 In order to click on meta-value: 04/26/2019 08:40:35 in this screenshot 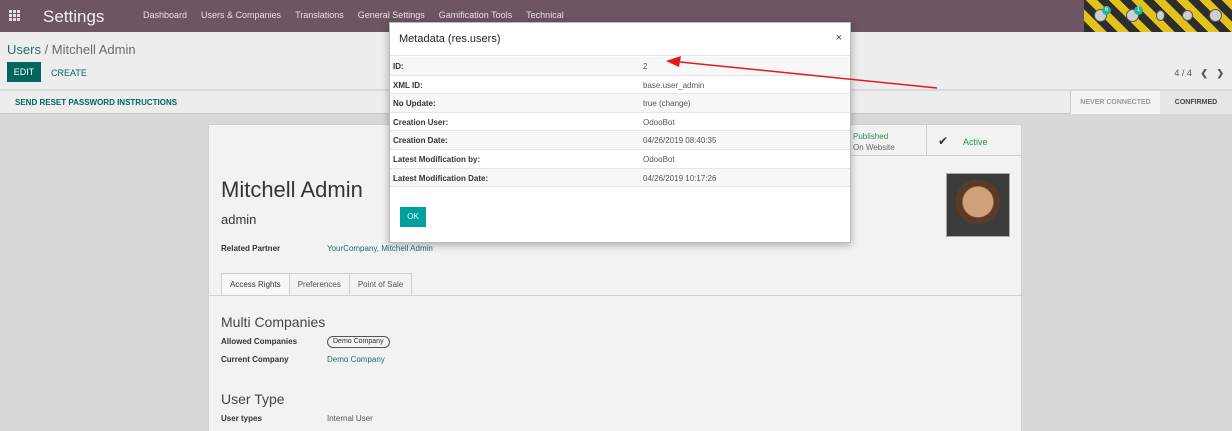, I will do `click(680, 141)`.